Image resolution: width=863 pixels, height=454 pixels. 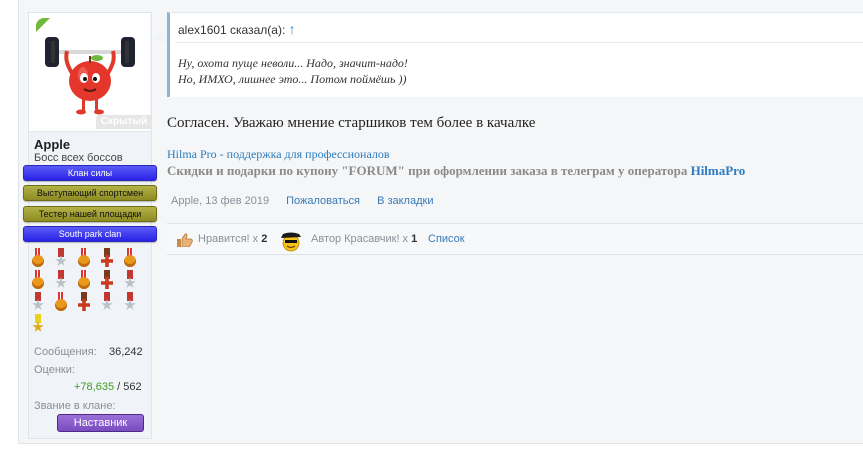 I want to click on like-rating: Нравится! x 2, so click(x=232, y=239).